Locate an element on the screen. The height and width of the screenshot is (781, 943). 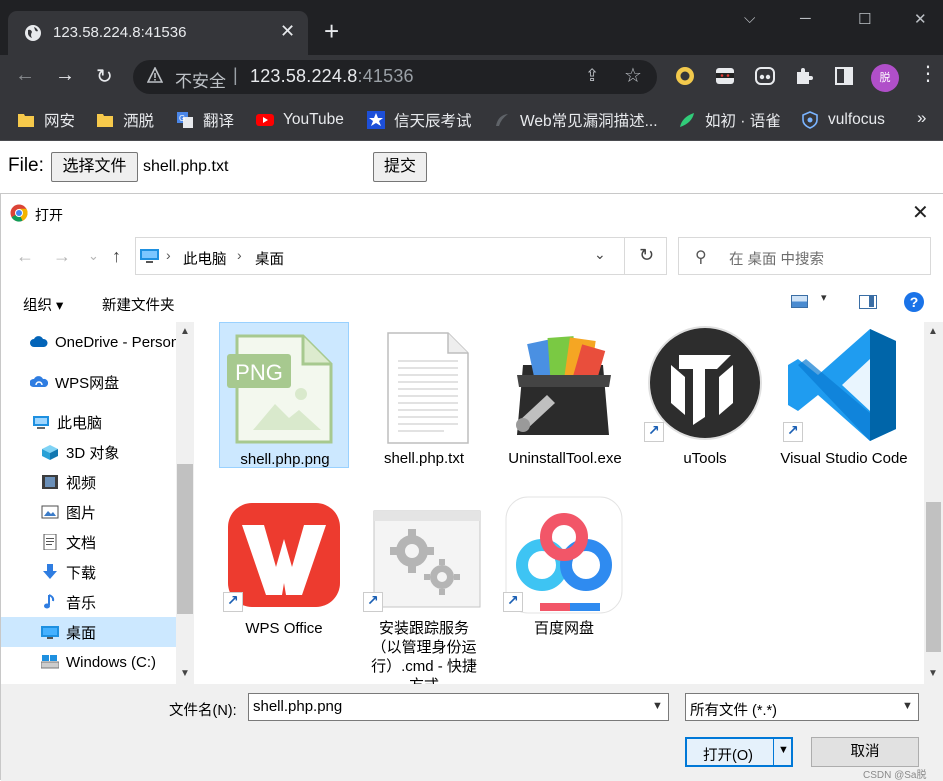
dialog-forward-icon: → is located at coordinates (62, 256).